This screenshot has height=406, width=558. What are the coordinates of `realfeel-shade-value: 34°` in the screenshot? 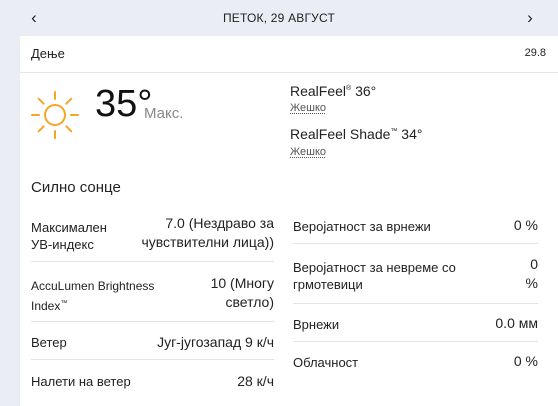 It's located at (412, 134).